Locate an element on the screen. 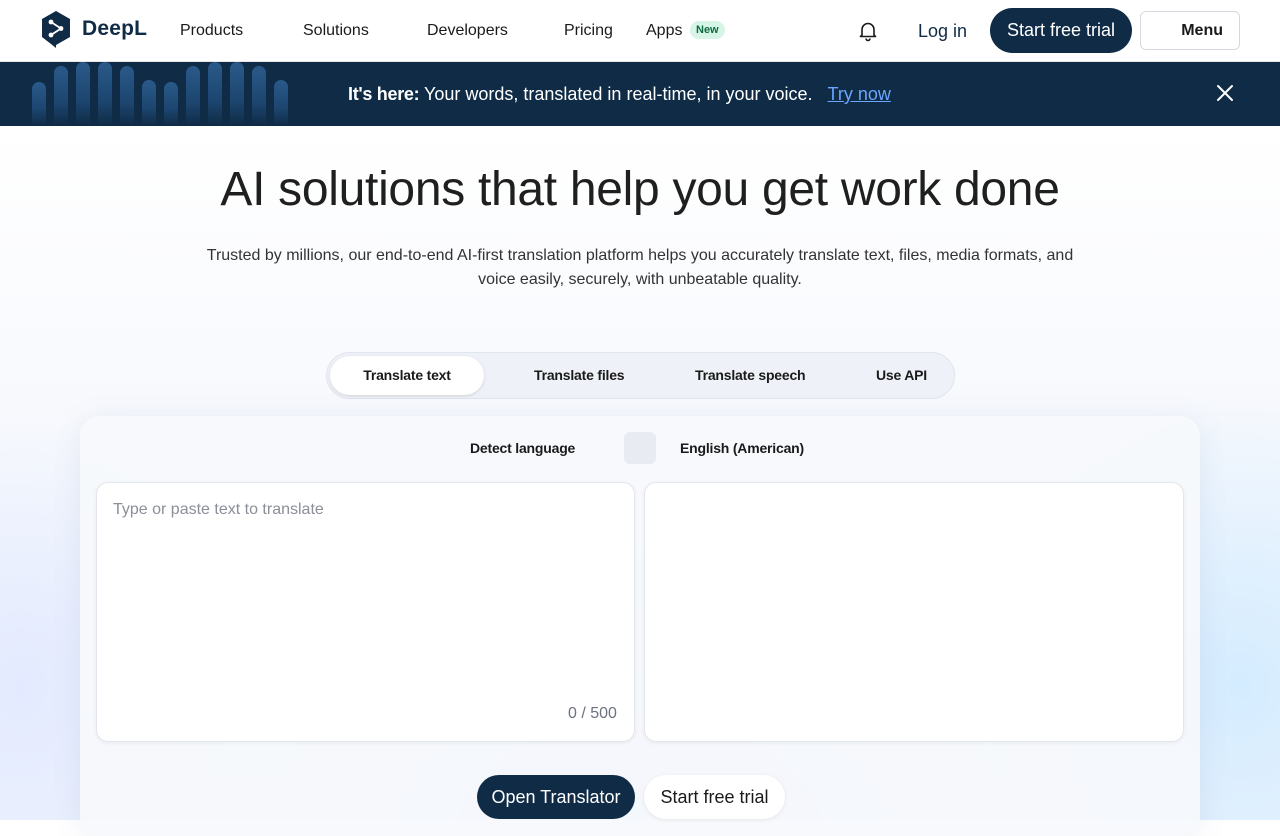  nav-solutions: Solutions is located at coordinates (336, 31).